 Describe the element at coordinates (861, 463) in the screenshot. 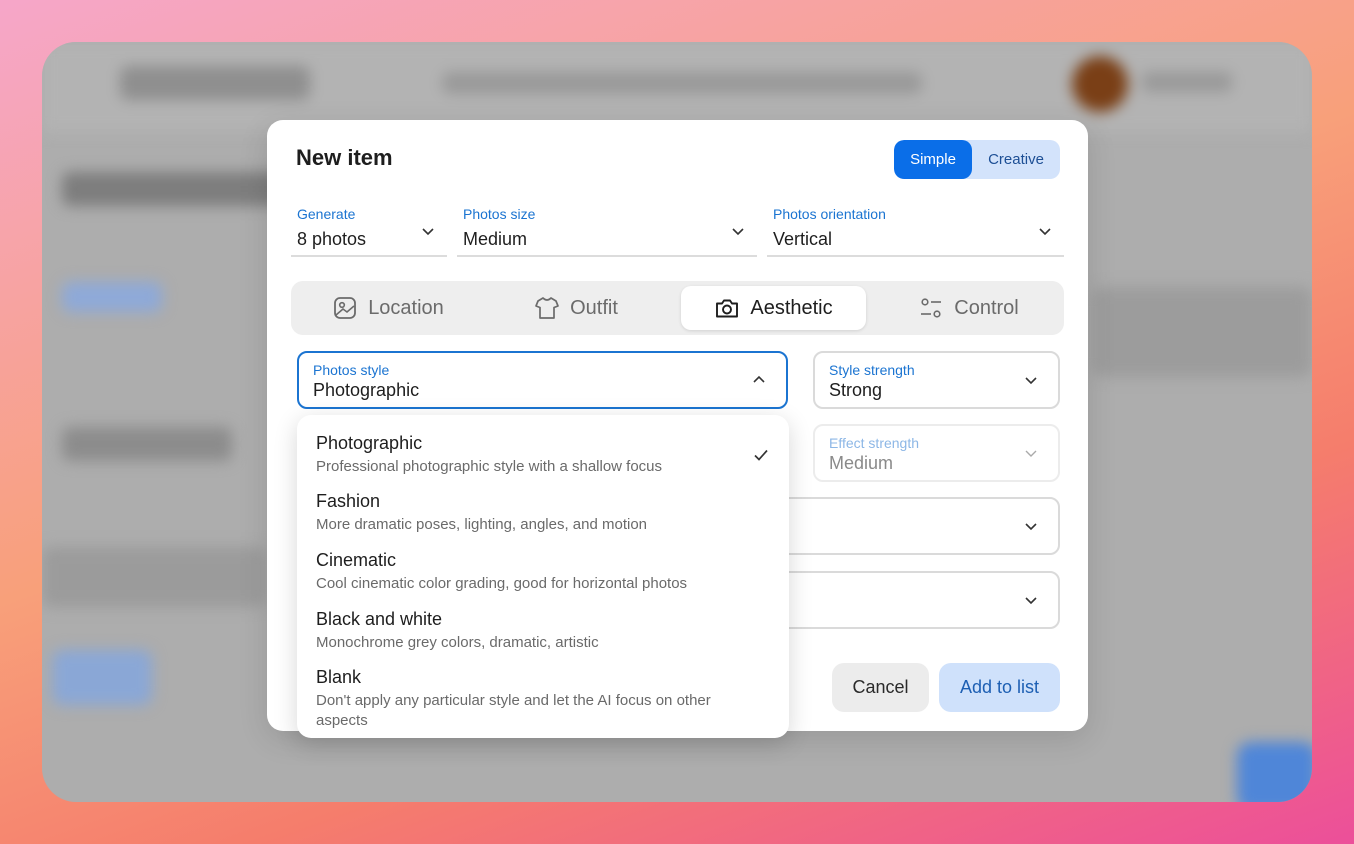

I see `effect-strength-value: Medium` at that location.